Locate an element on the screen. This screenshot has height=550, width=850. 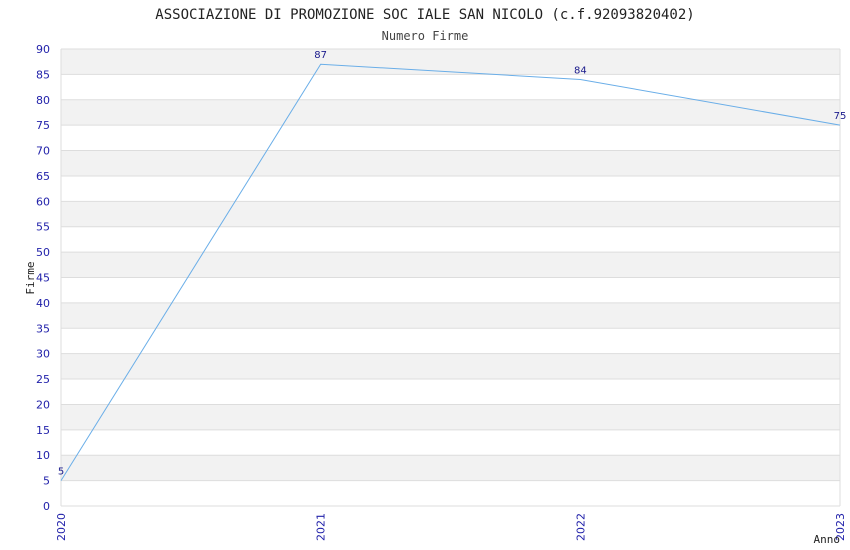
y-tick-label: 90 is located at coordinates (43, 49).